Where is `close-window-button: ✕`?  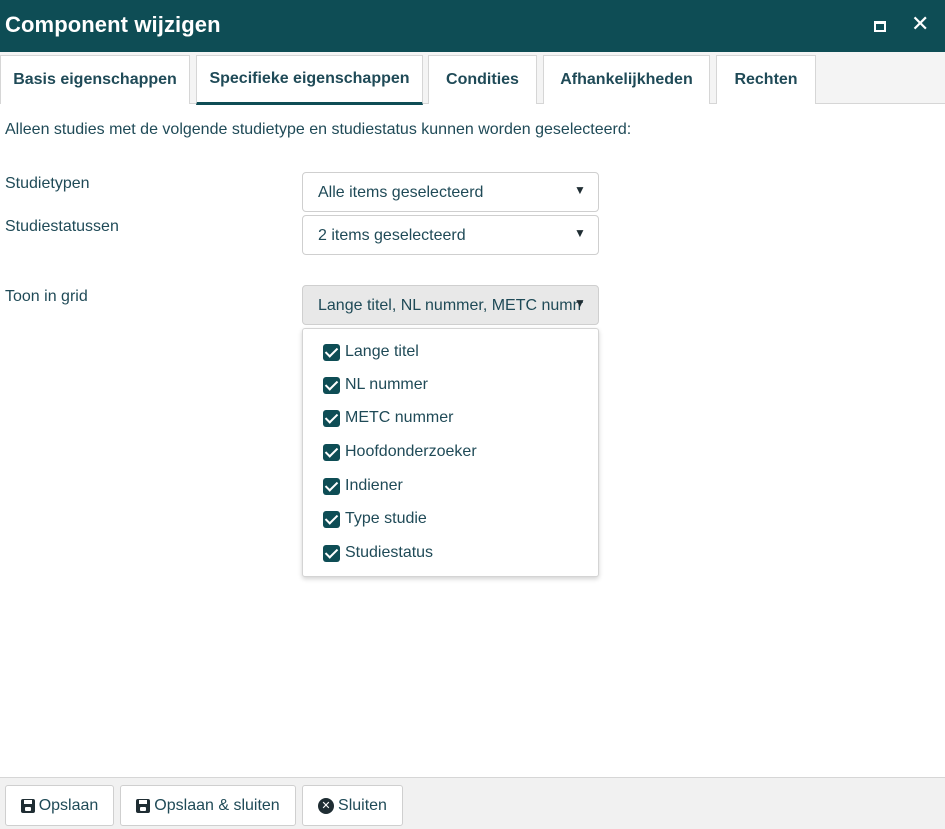
close-window-button: ✕ is located at coordinates (921, 24).